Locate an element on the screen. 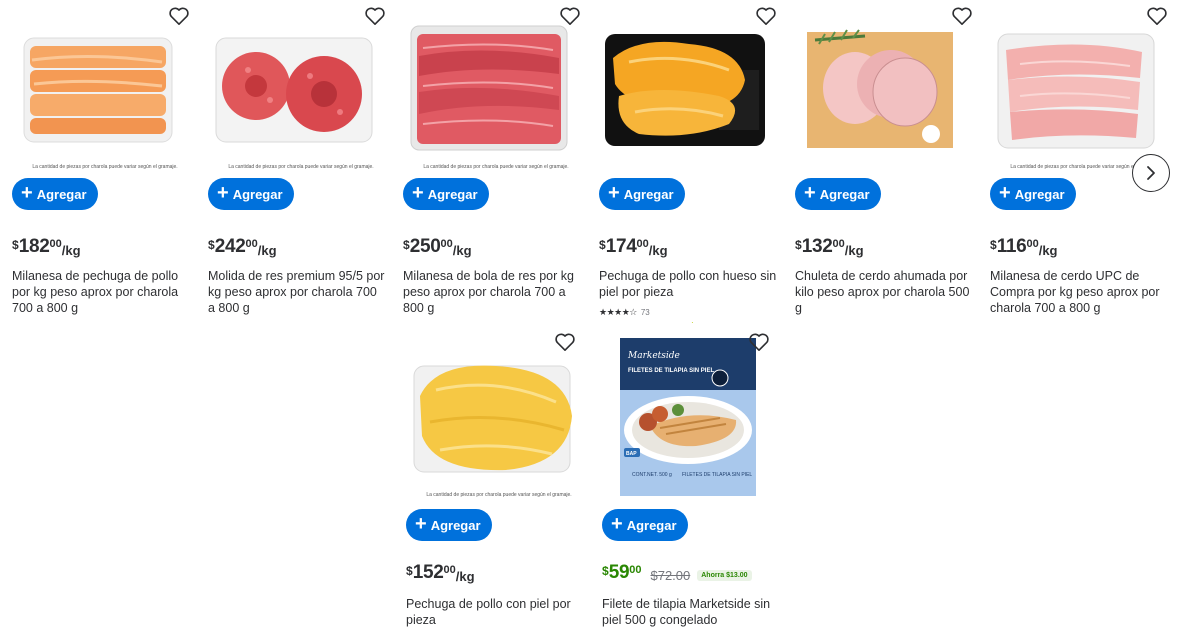  price: $ 174 00 /kg is located at coordinates (633, 247).